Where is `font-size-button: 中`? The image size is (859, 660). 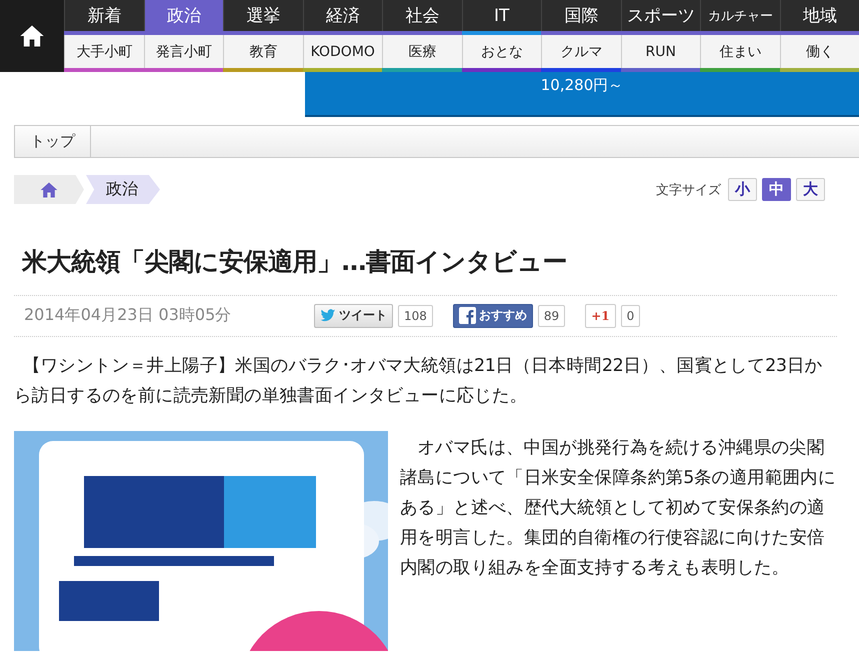
font-size-button: 中 is located at coordinates (776, 189).